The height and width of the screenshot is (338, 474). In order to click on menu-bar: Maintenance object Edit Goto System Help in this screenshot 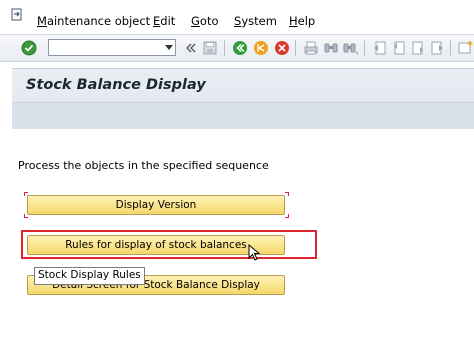, I will do `click(237, 17)`.